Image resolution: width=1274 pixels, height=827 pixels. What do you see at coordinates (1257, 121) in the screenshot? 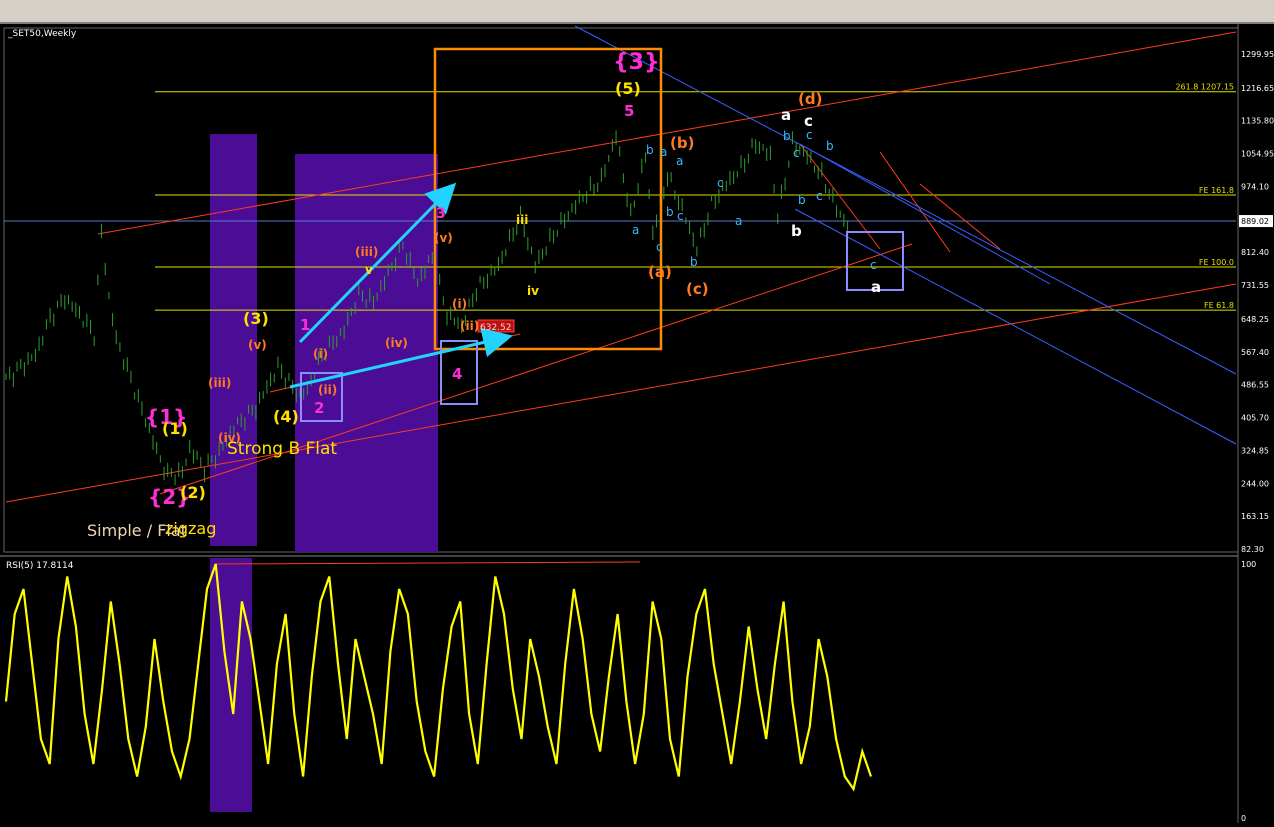
I see `price-tick-label: 1135.80` at bounding box center [1257, 121].